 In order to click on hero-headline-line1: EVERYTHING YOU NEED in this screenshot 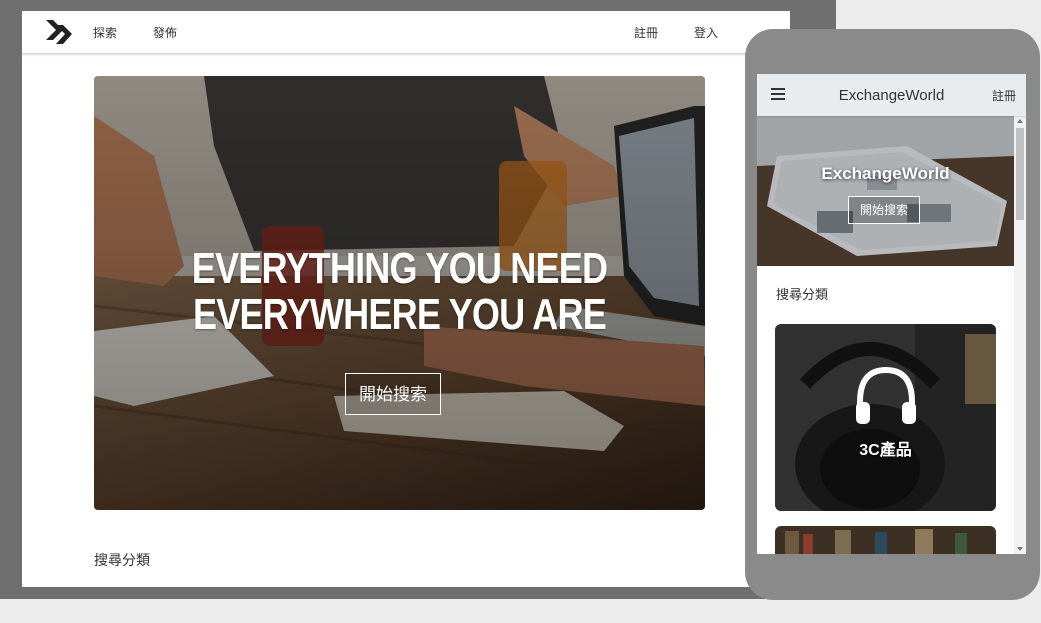, I will do `click(399, 268)`.